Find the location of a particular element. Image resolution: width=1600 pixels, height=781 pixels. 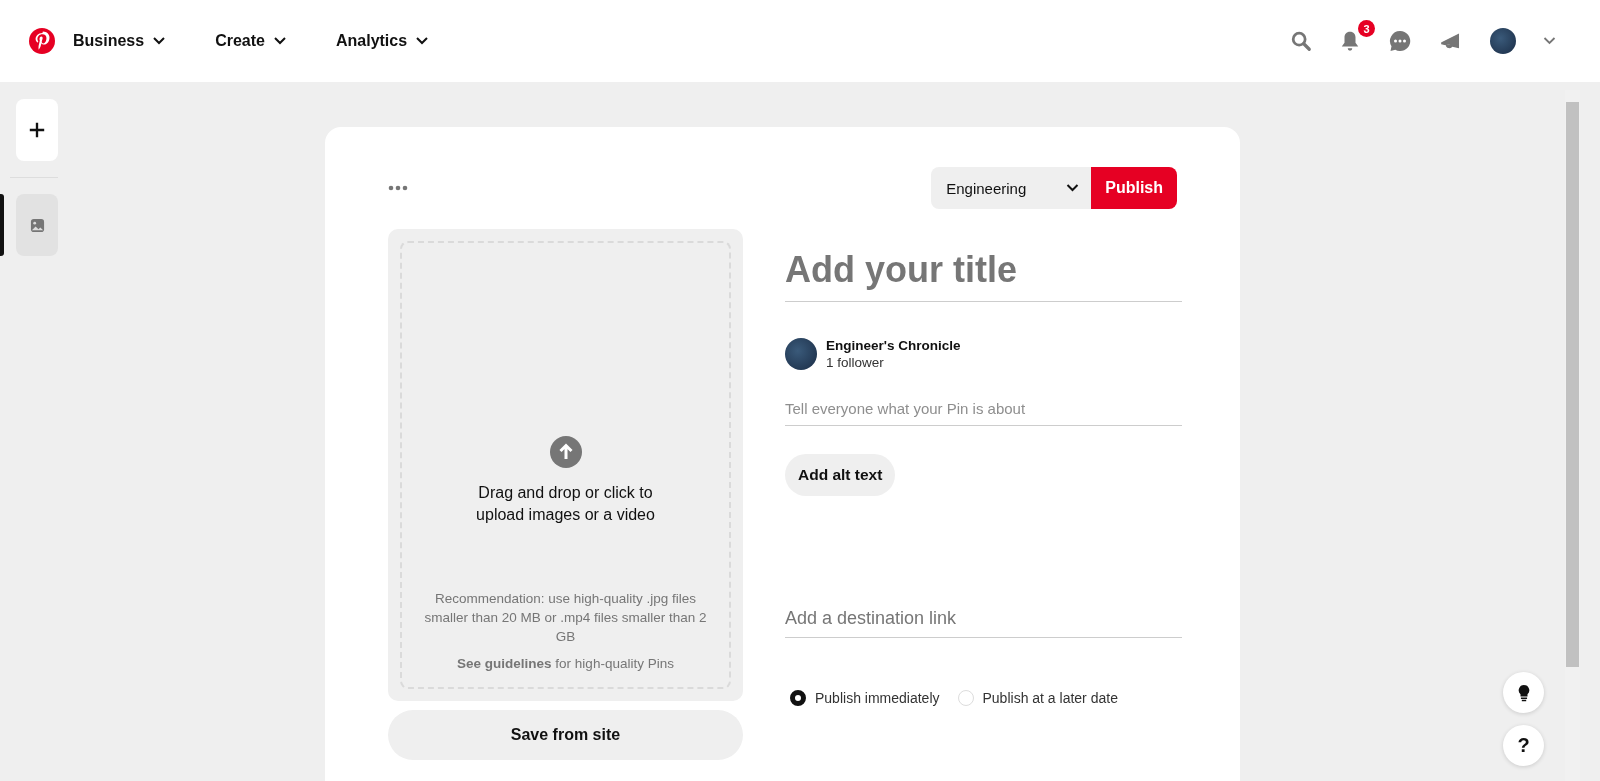

add-alt-text-button: Add alt text is located at coordinates (840, 475).